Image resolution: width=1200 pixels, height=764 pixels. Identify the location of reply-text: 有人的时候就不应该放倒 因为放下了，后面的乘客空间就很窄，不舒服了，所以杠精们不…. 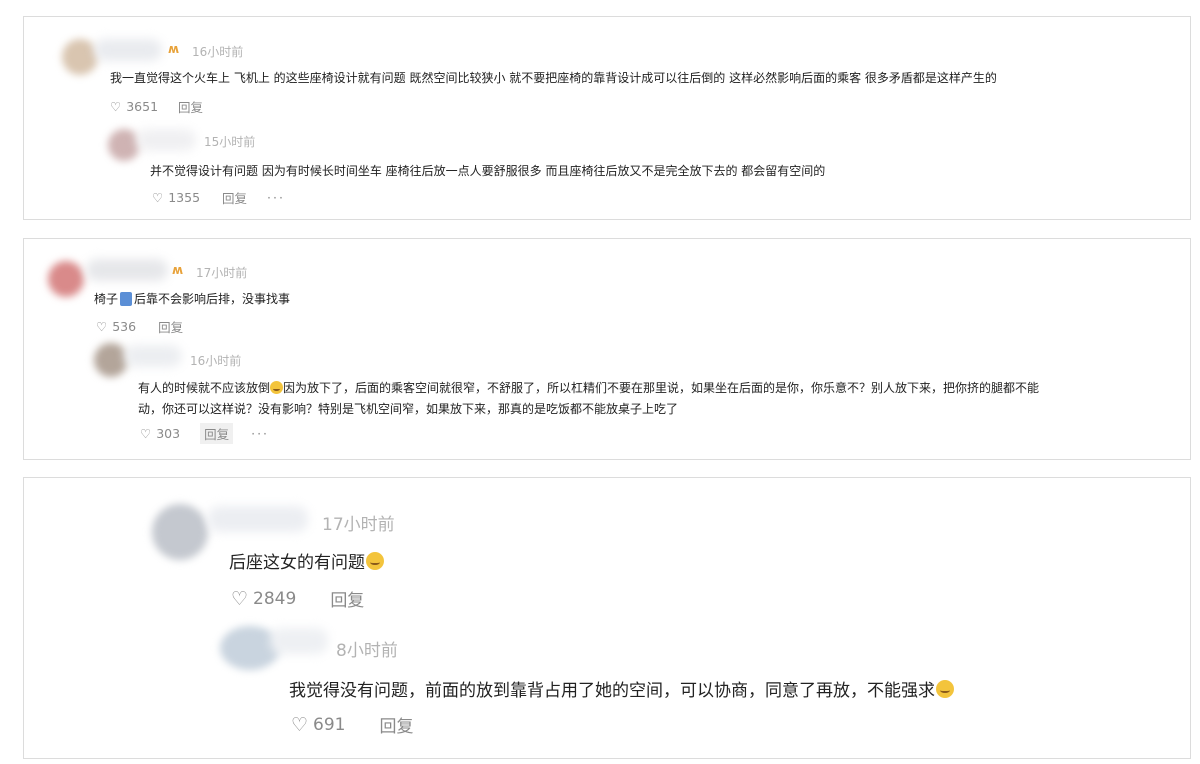
(588, 387).